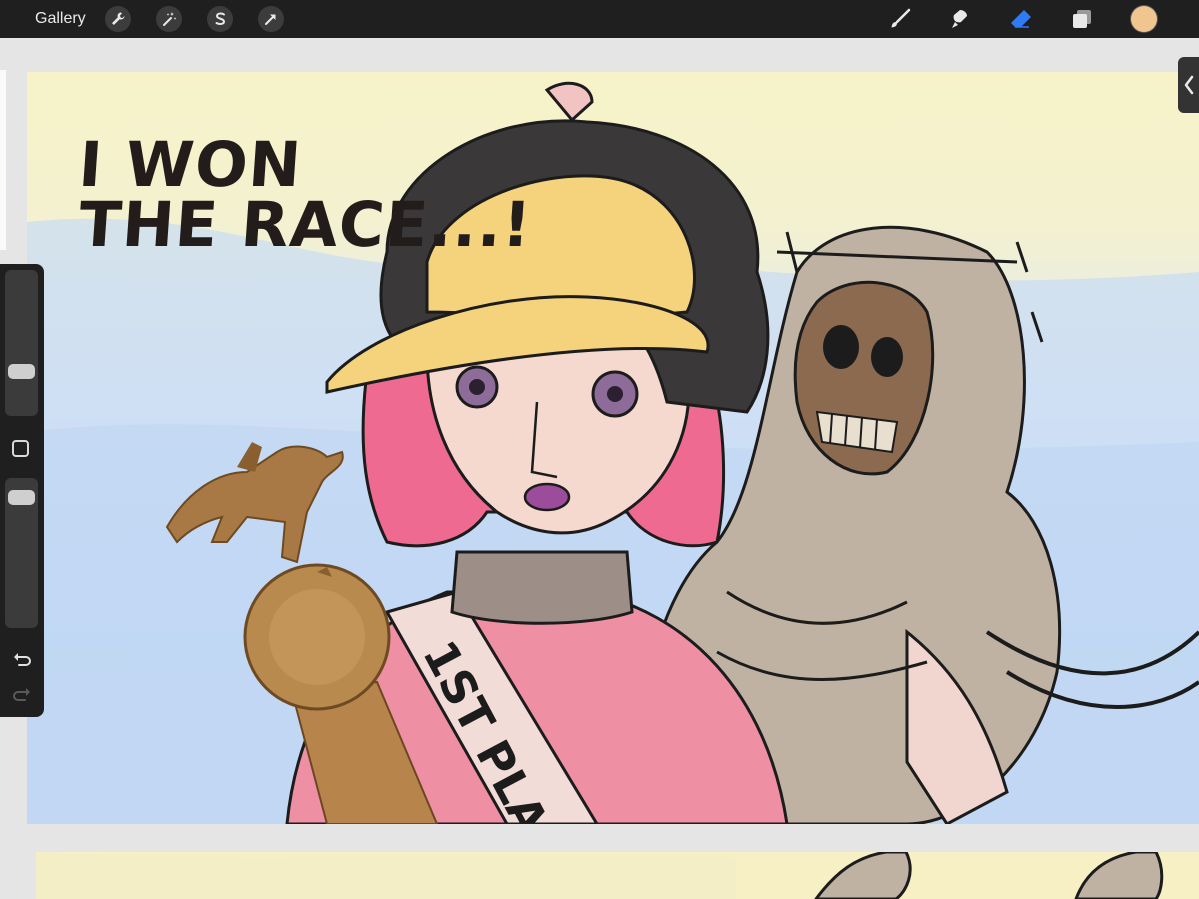 The height and width of the screenshot is (899, 1199). I want to click on gallery-button: Gallery, so click(60, 19).